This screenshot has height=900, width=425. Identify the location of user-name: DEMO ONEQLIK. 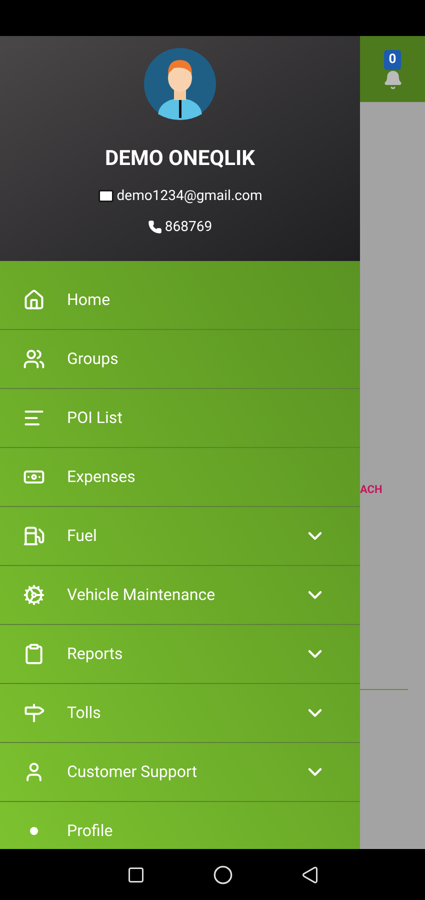
(180, 159).